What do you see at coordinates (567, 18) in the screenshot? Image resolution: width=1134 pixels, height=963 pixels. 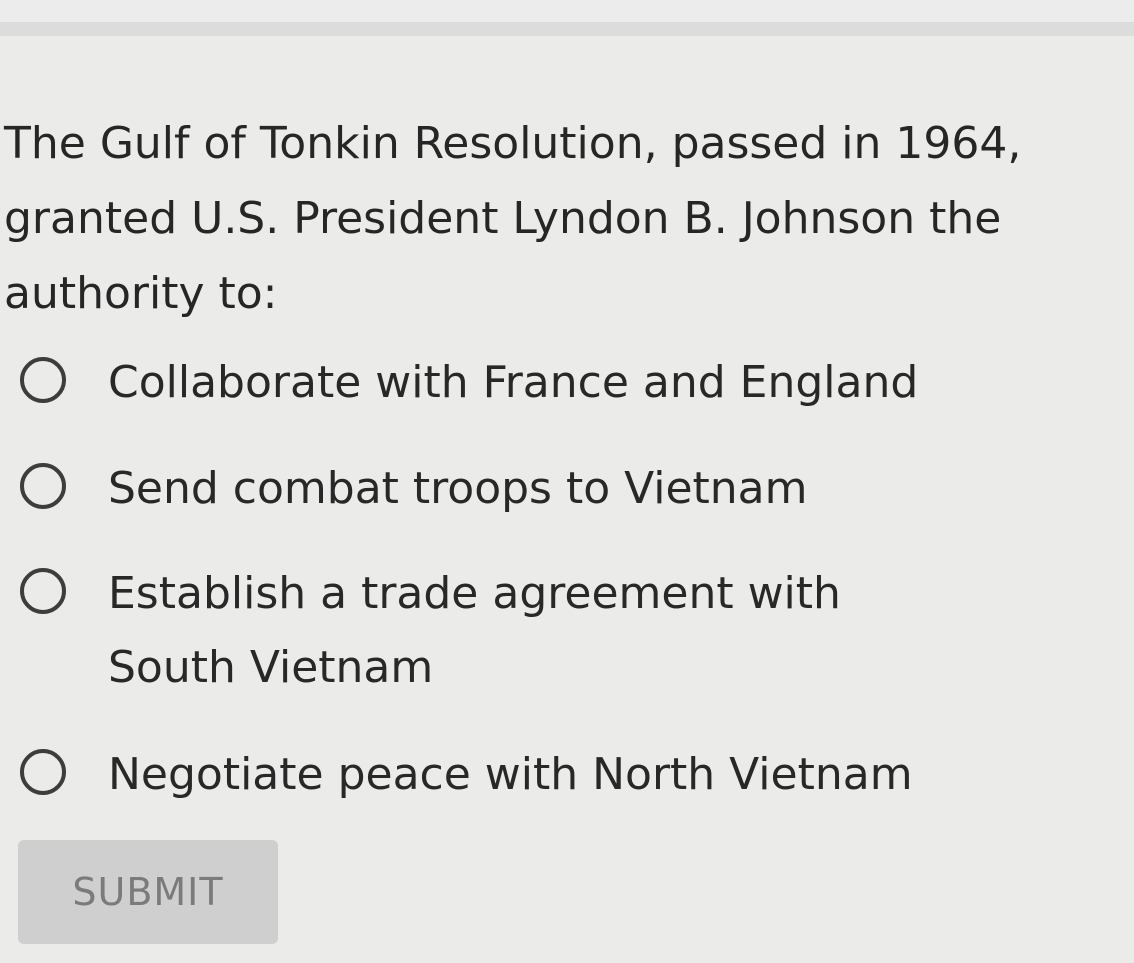 I see `top-bar` at bounding box center [567, 18].